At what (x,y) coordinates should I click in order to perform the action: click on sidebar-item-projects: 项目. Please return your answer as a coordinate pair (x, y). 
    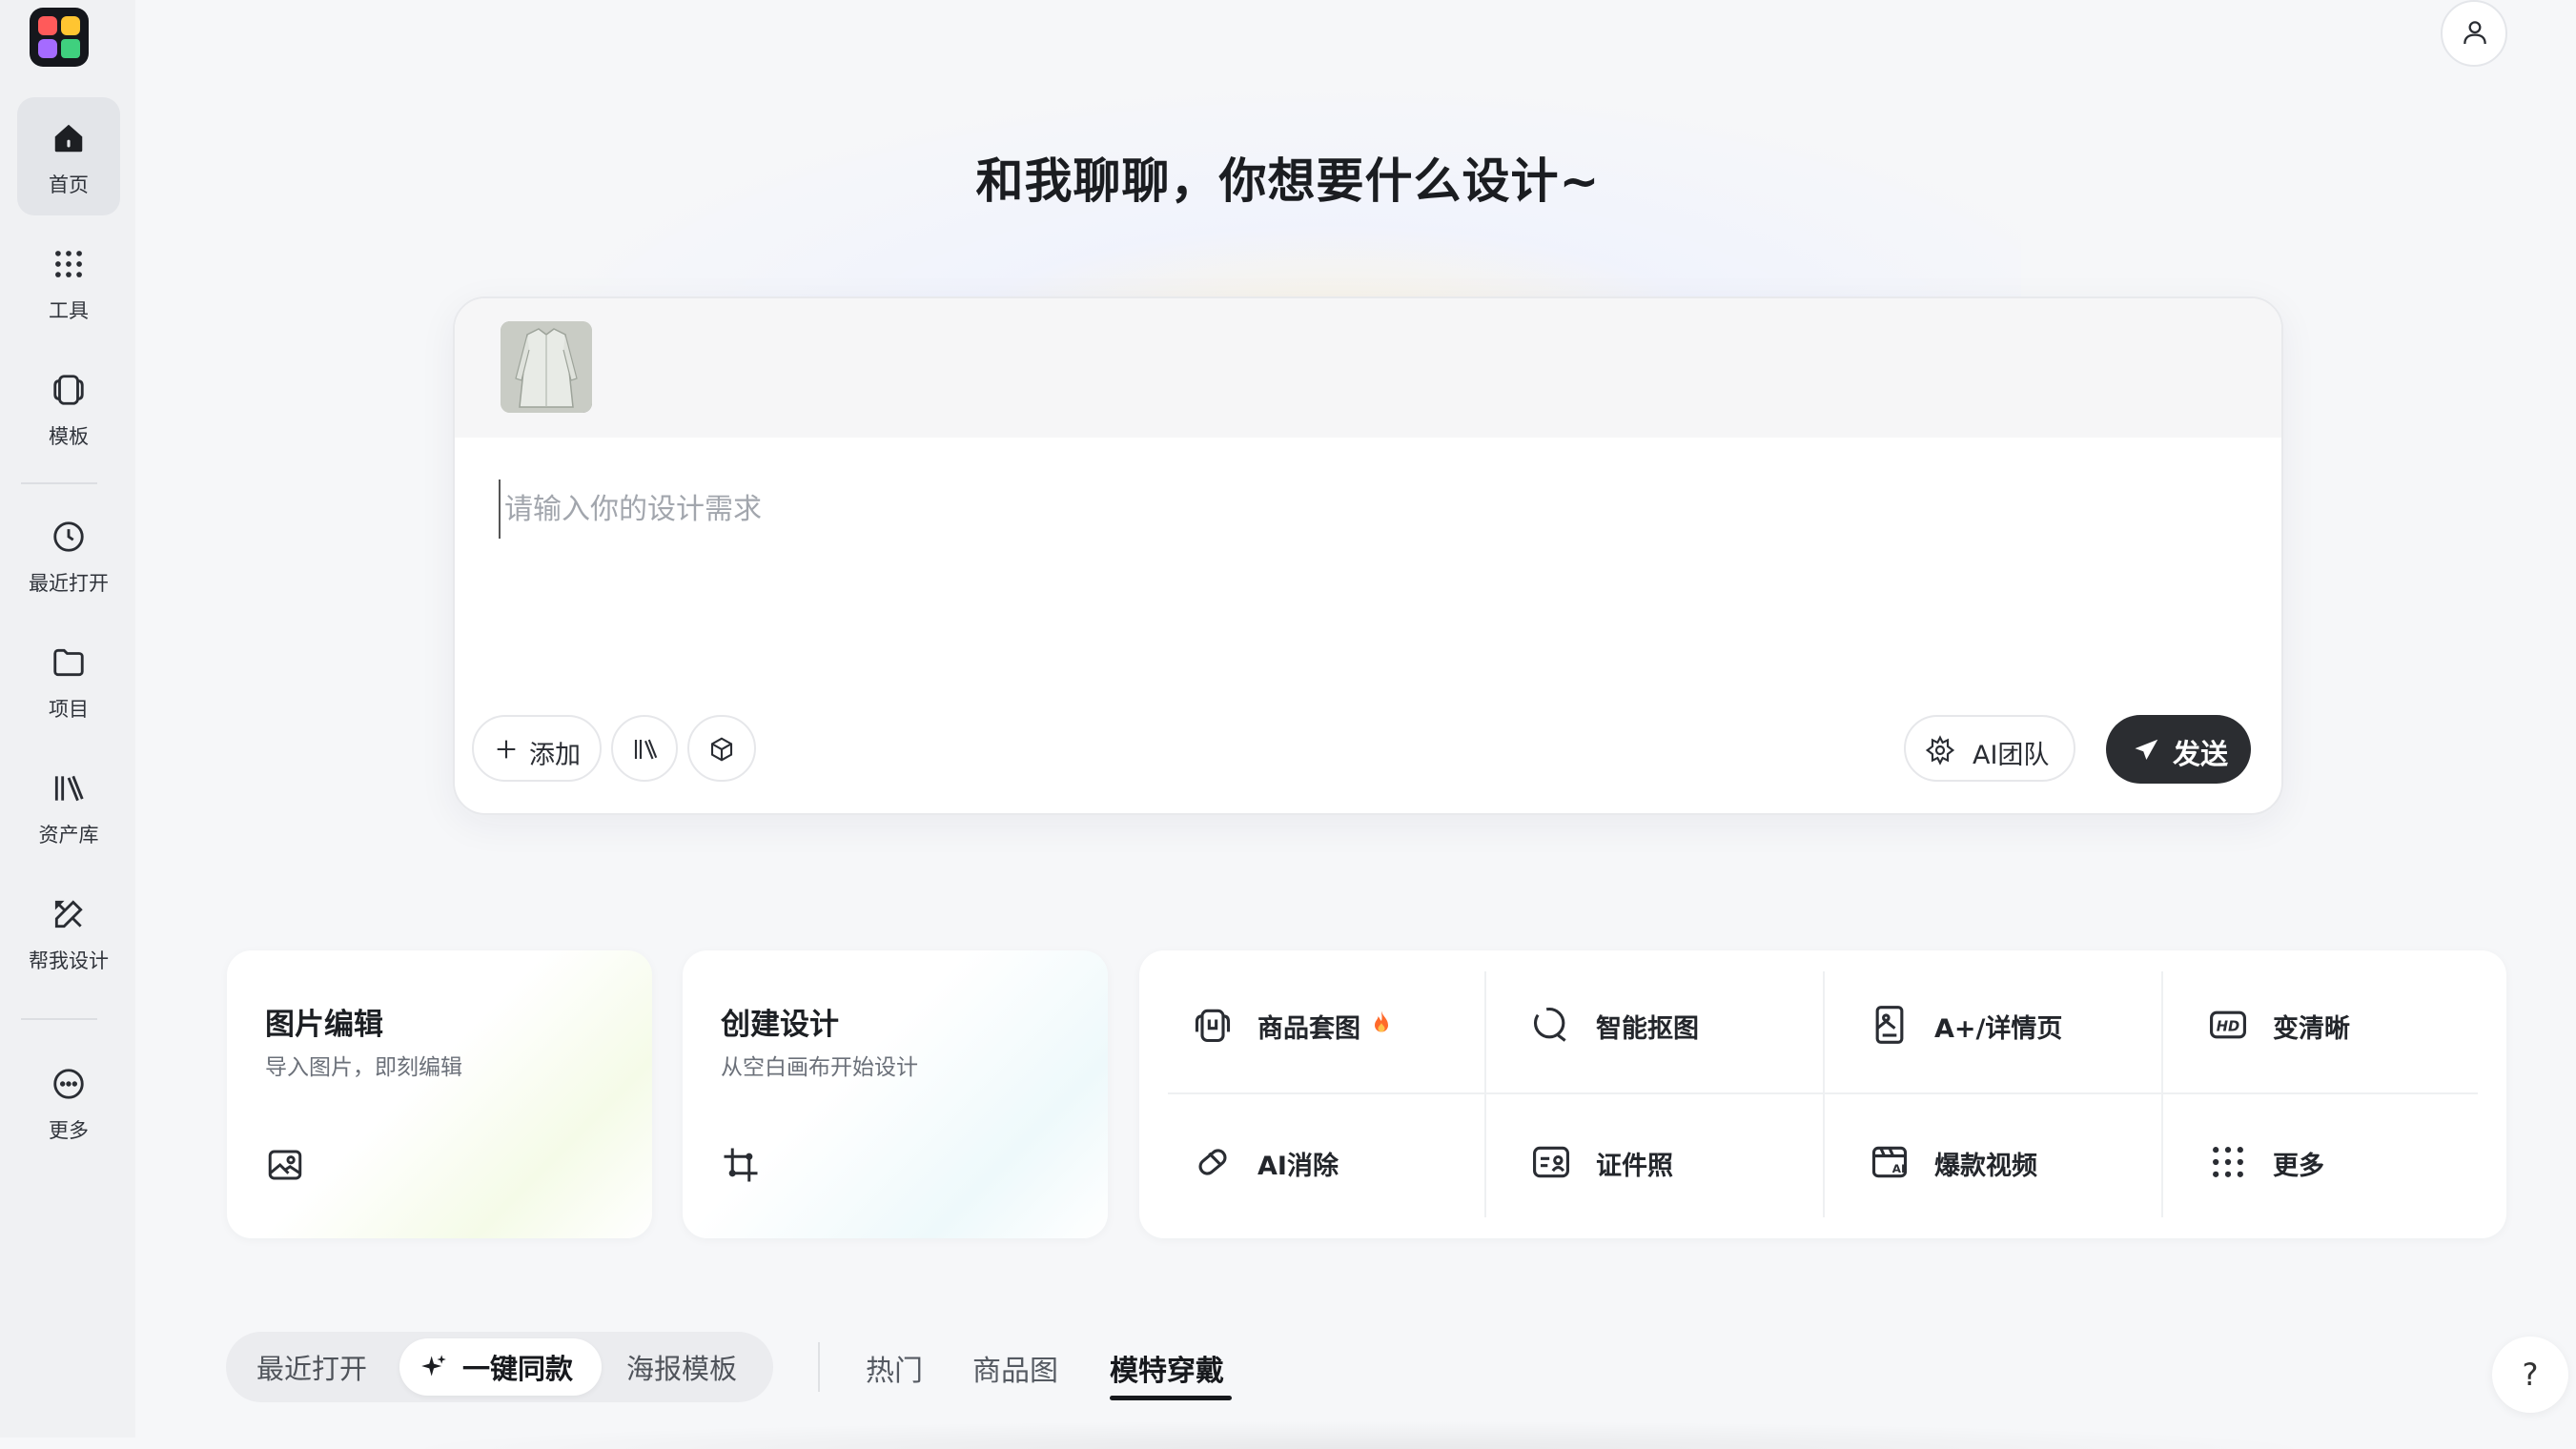
    Looking at the image, I should click on (68, 681).